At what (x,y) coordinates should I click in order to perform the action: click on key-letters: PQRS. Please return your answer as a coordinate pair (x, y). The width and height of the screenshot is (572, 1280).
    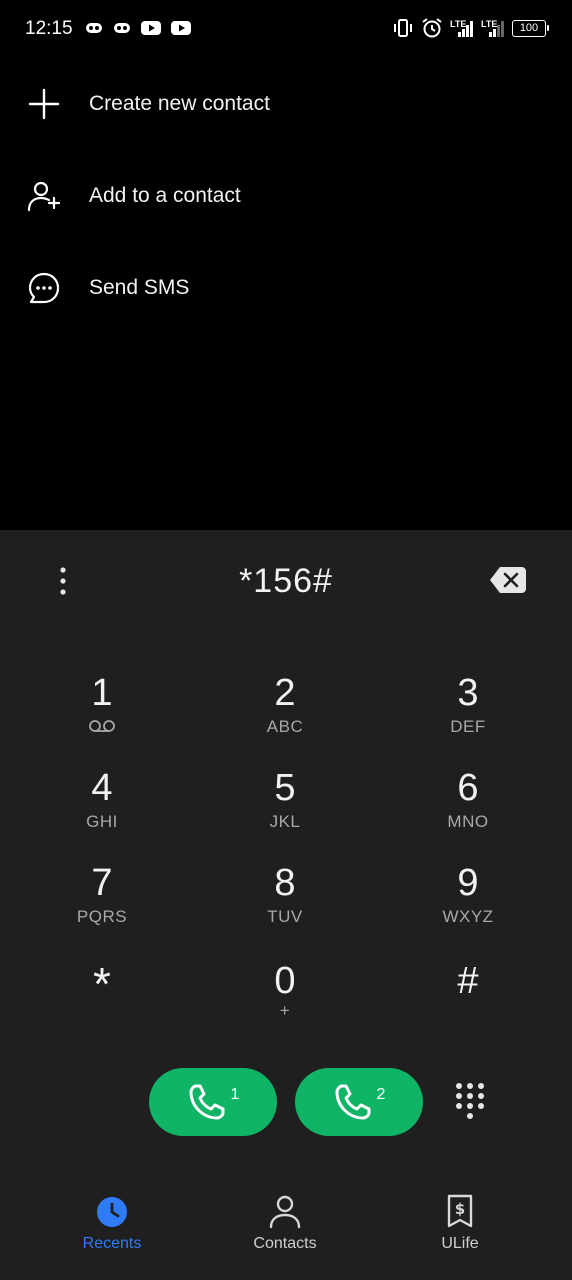
    Looking at the image, I should click on (102, 916).